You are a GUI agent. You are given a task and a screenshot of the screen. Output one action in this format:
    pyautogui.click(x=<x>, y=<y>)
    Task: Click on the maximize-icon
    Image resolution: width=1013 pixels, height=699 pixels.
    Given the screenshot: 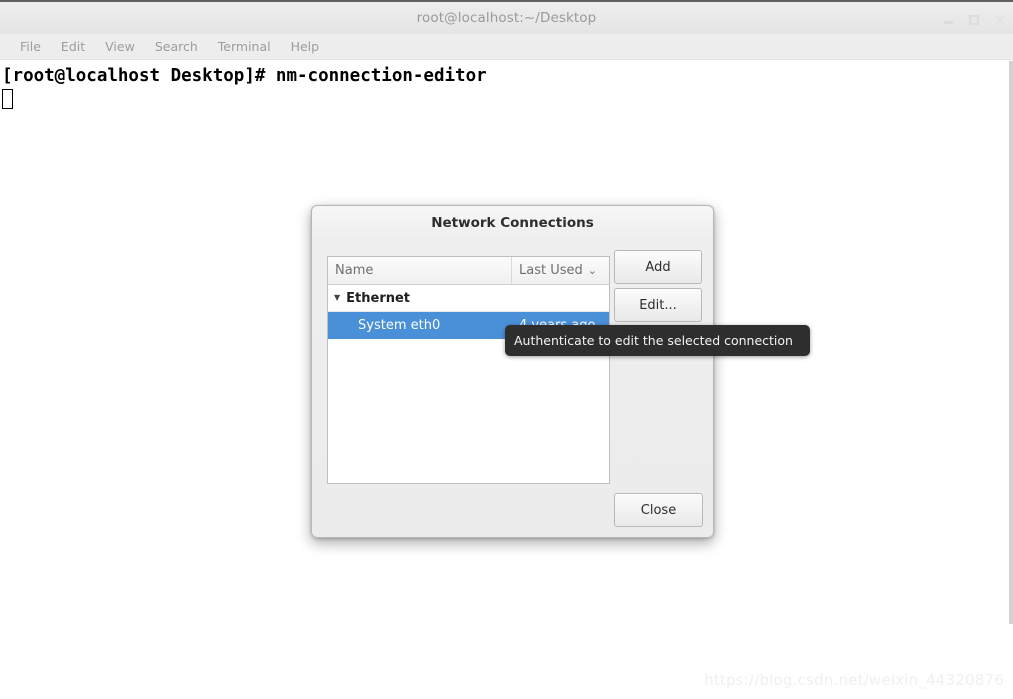 What is the action you would take?
    pyautogui.click(x=974, y=20)
    